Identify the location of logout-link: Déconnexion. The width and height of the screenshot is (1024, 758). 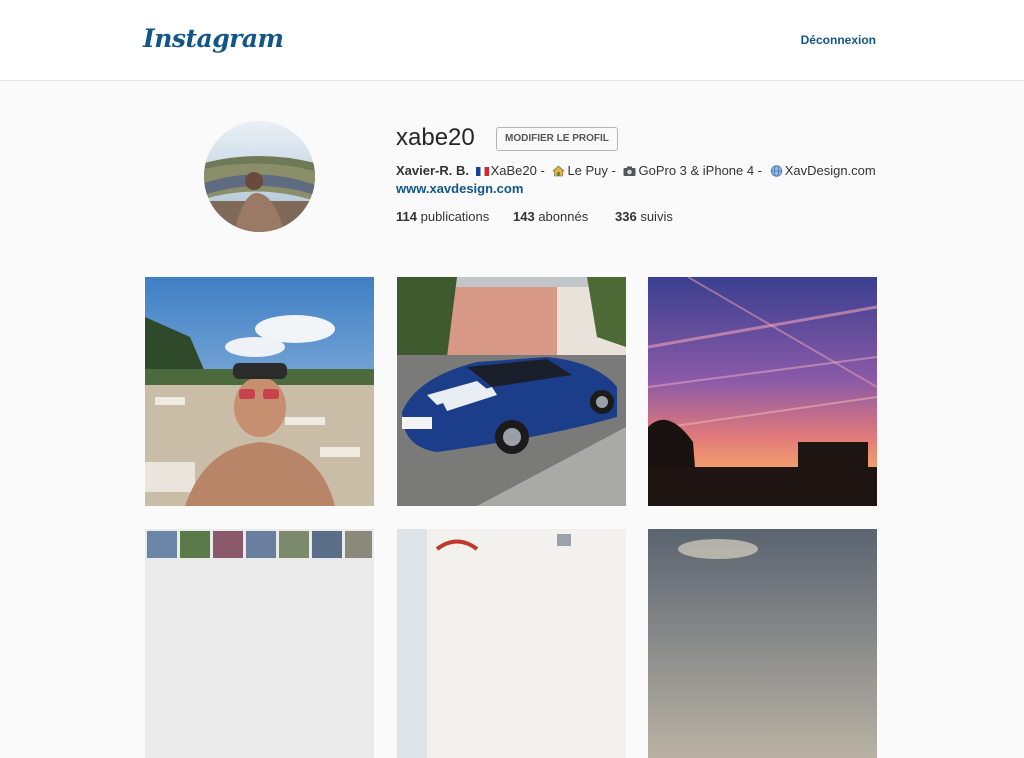
(838, 40).